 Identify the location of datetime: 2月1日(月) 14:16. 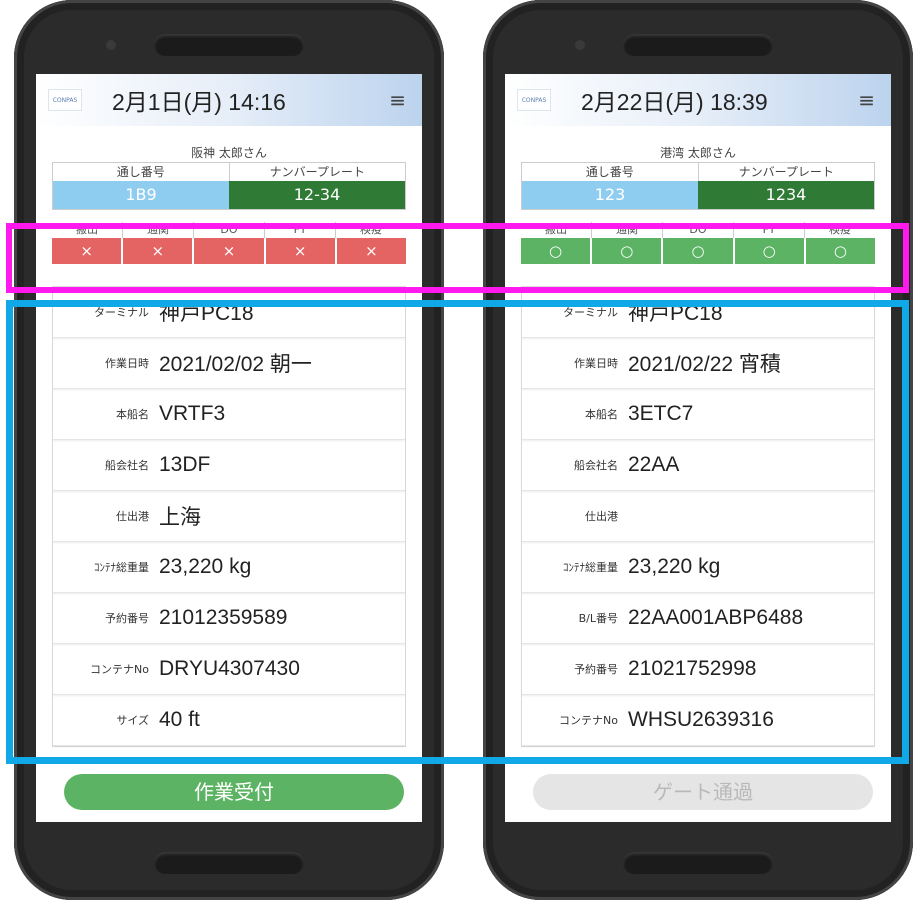
(199, 102).